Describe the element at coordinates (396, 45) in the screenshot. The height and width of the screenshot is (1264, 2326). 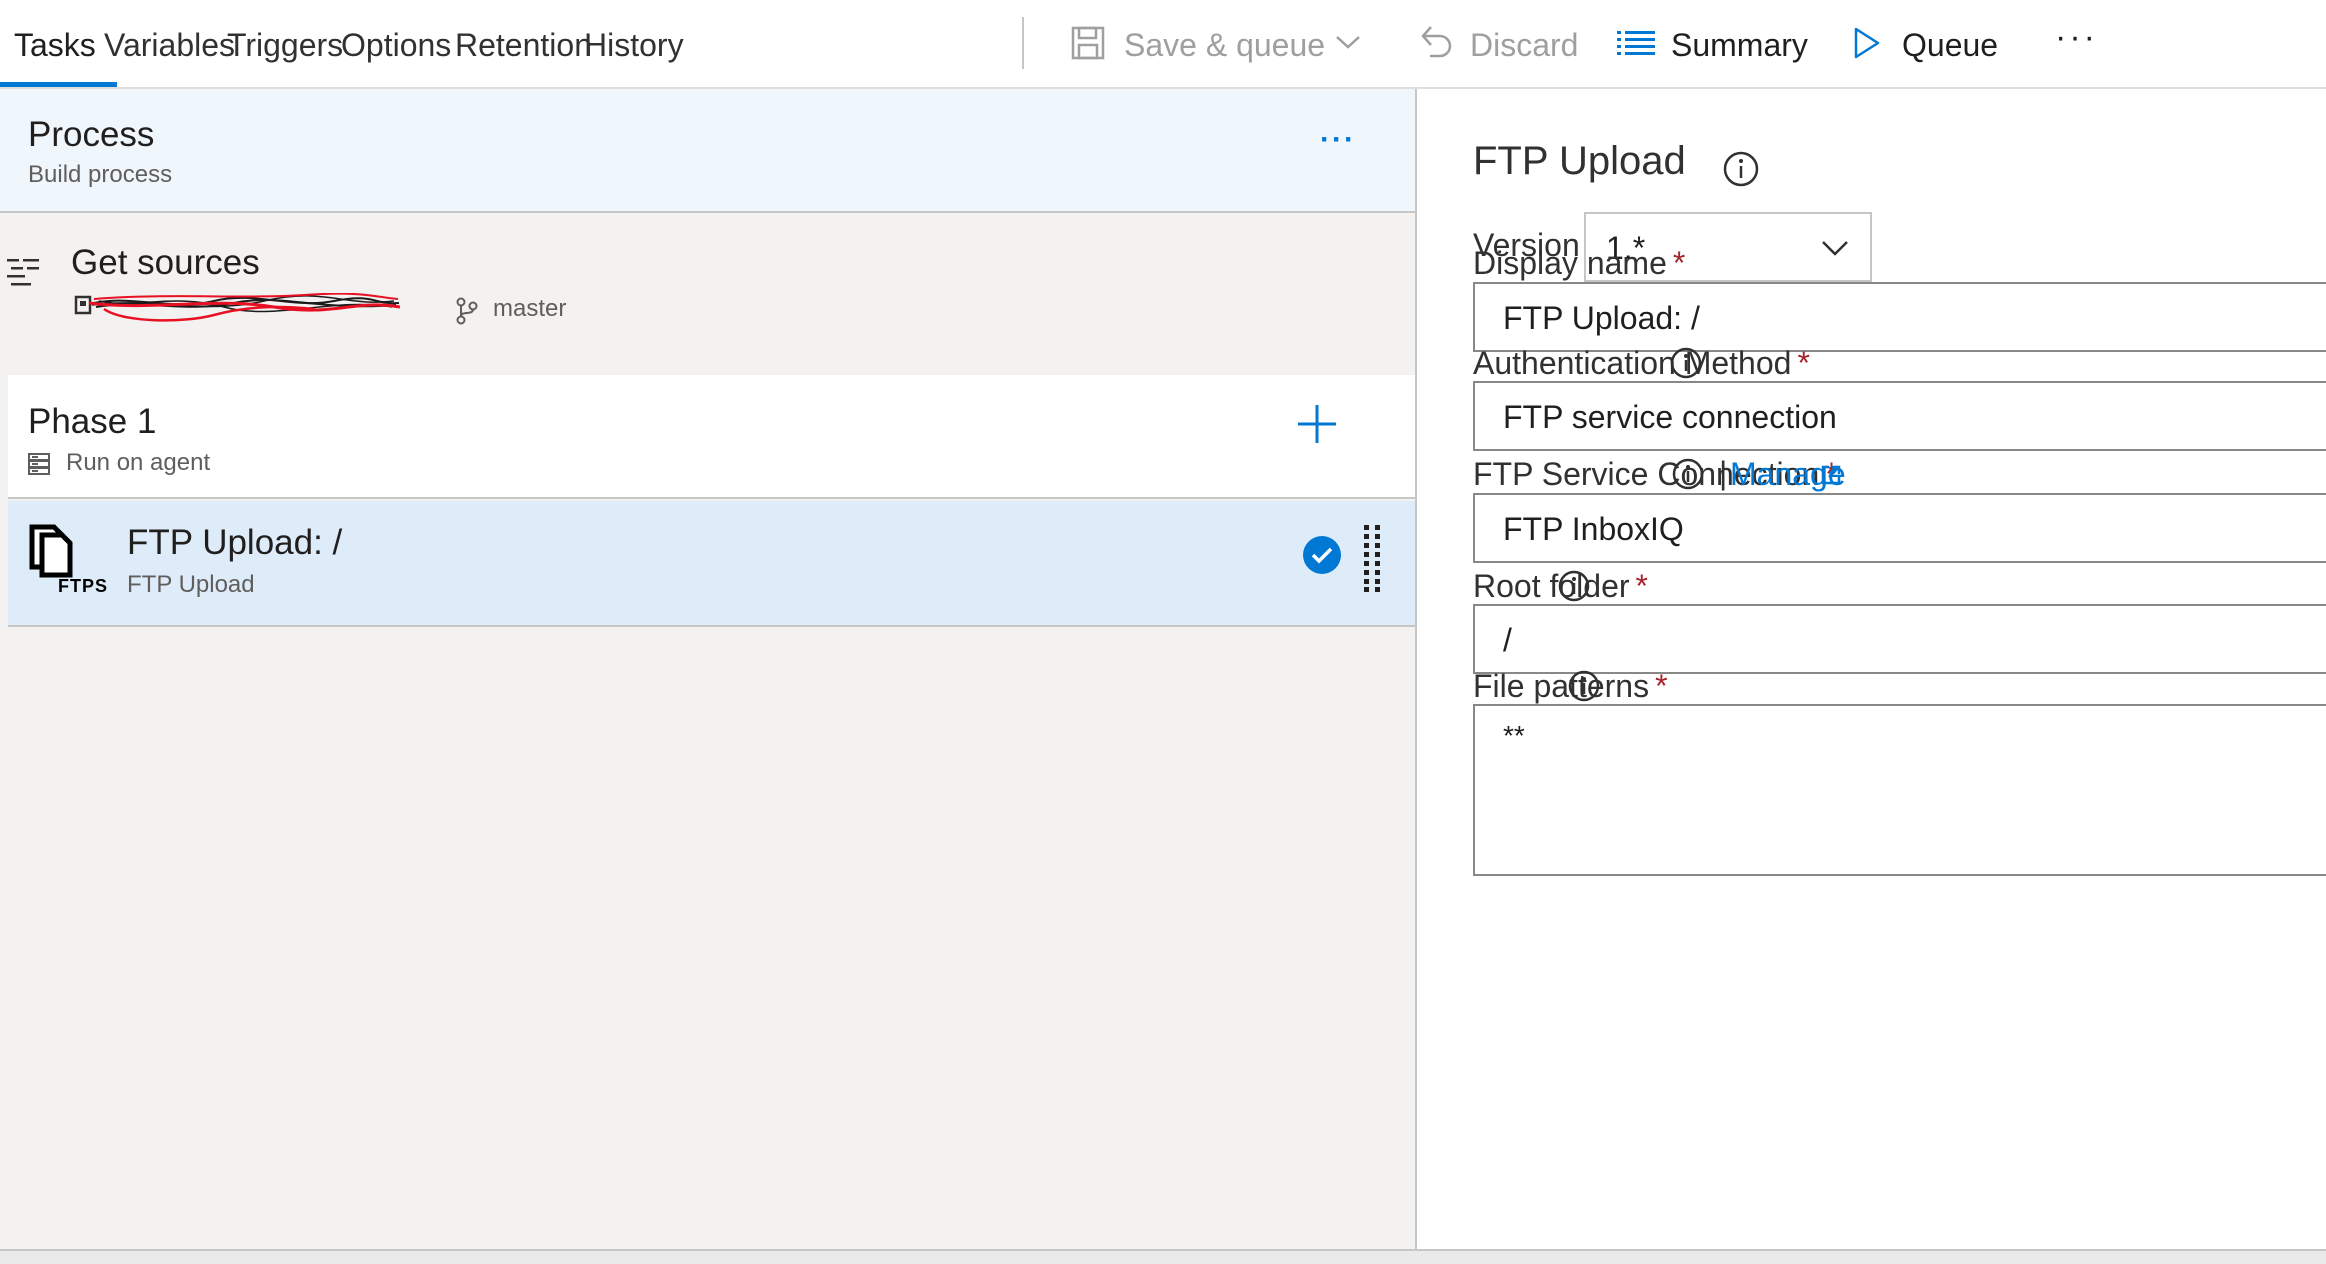
I see `tab-options: Options` at that location.